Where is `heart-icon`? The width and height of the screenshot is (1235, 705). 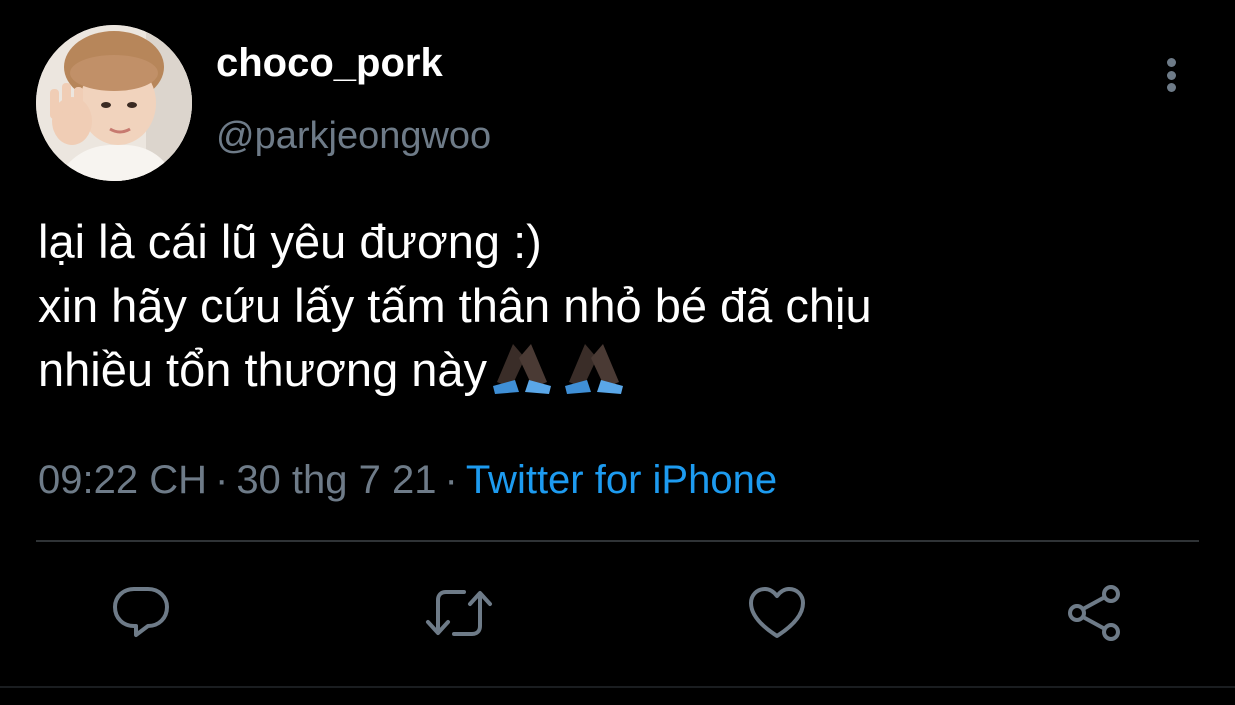 heart-icon is located at coordinates (777, 612).